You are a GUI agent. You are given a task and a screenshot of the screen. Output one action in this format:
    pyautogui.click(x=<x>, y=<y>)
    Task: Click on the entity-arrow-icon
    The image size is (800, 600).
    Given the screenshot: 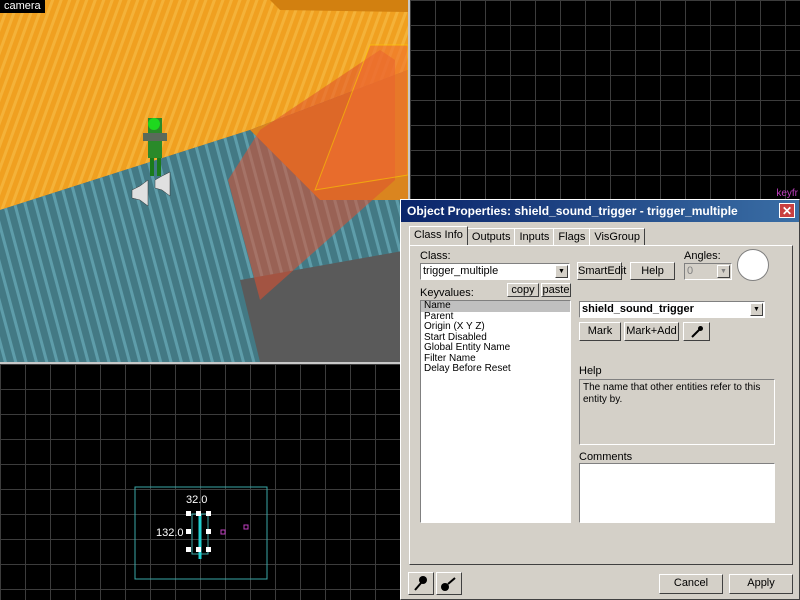 What is the action you would take?
    pyautogui.click(x=448, y=584)
    